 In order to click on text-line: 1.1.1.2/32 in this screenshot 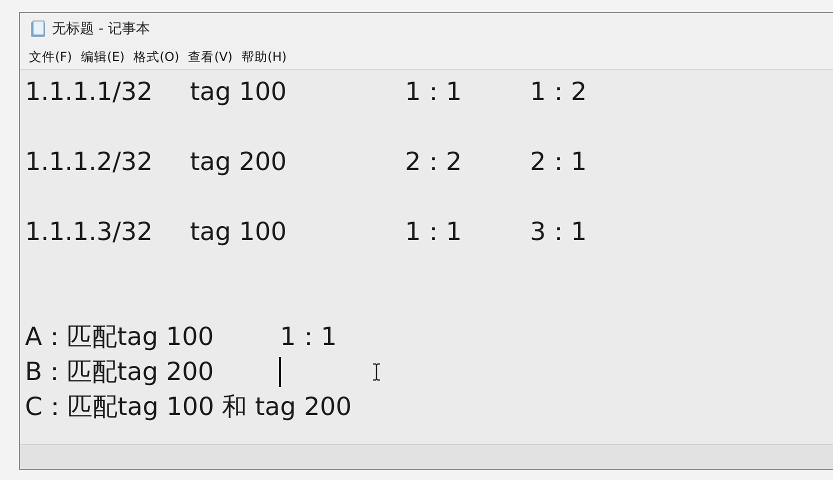, I will do `click(89, 161)`.